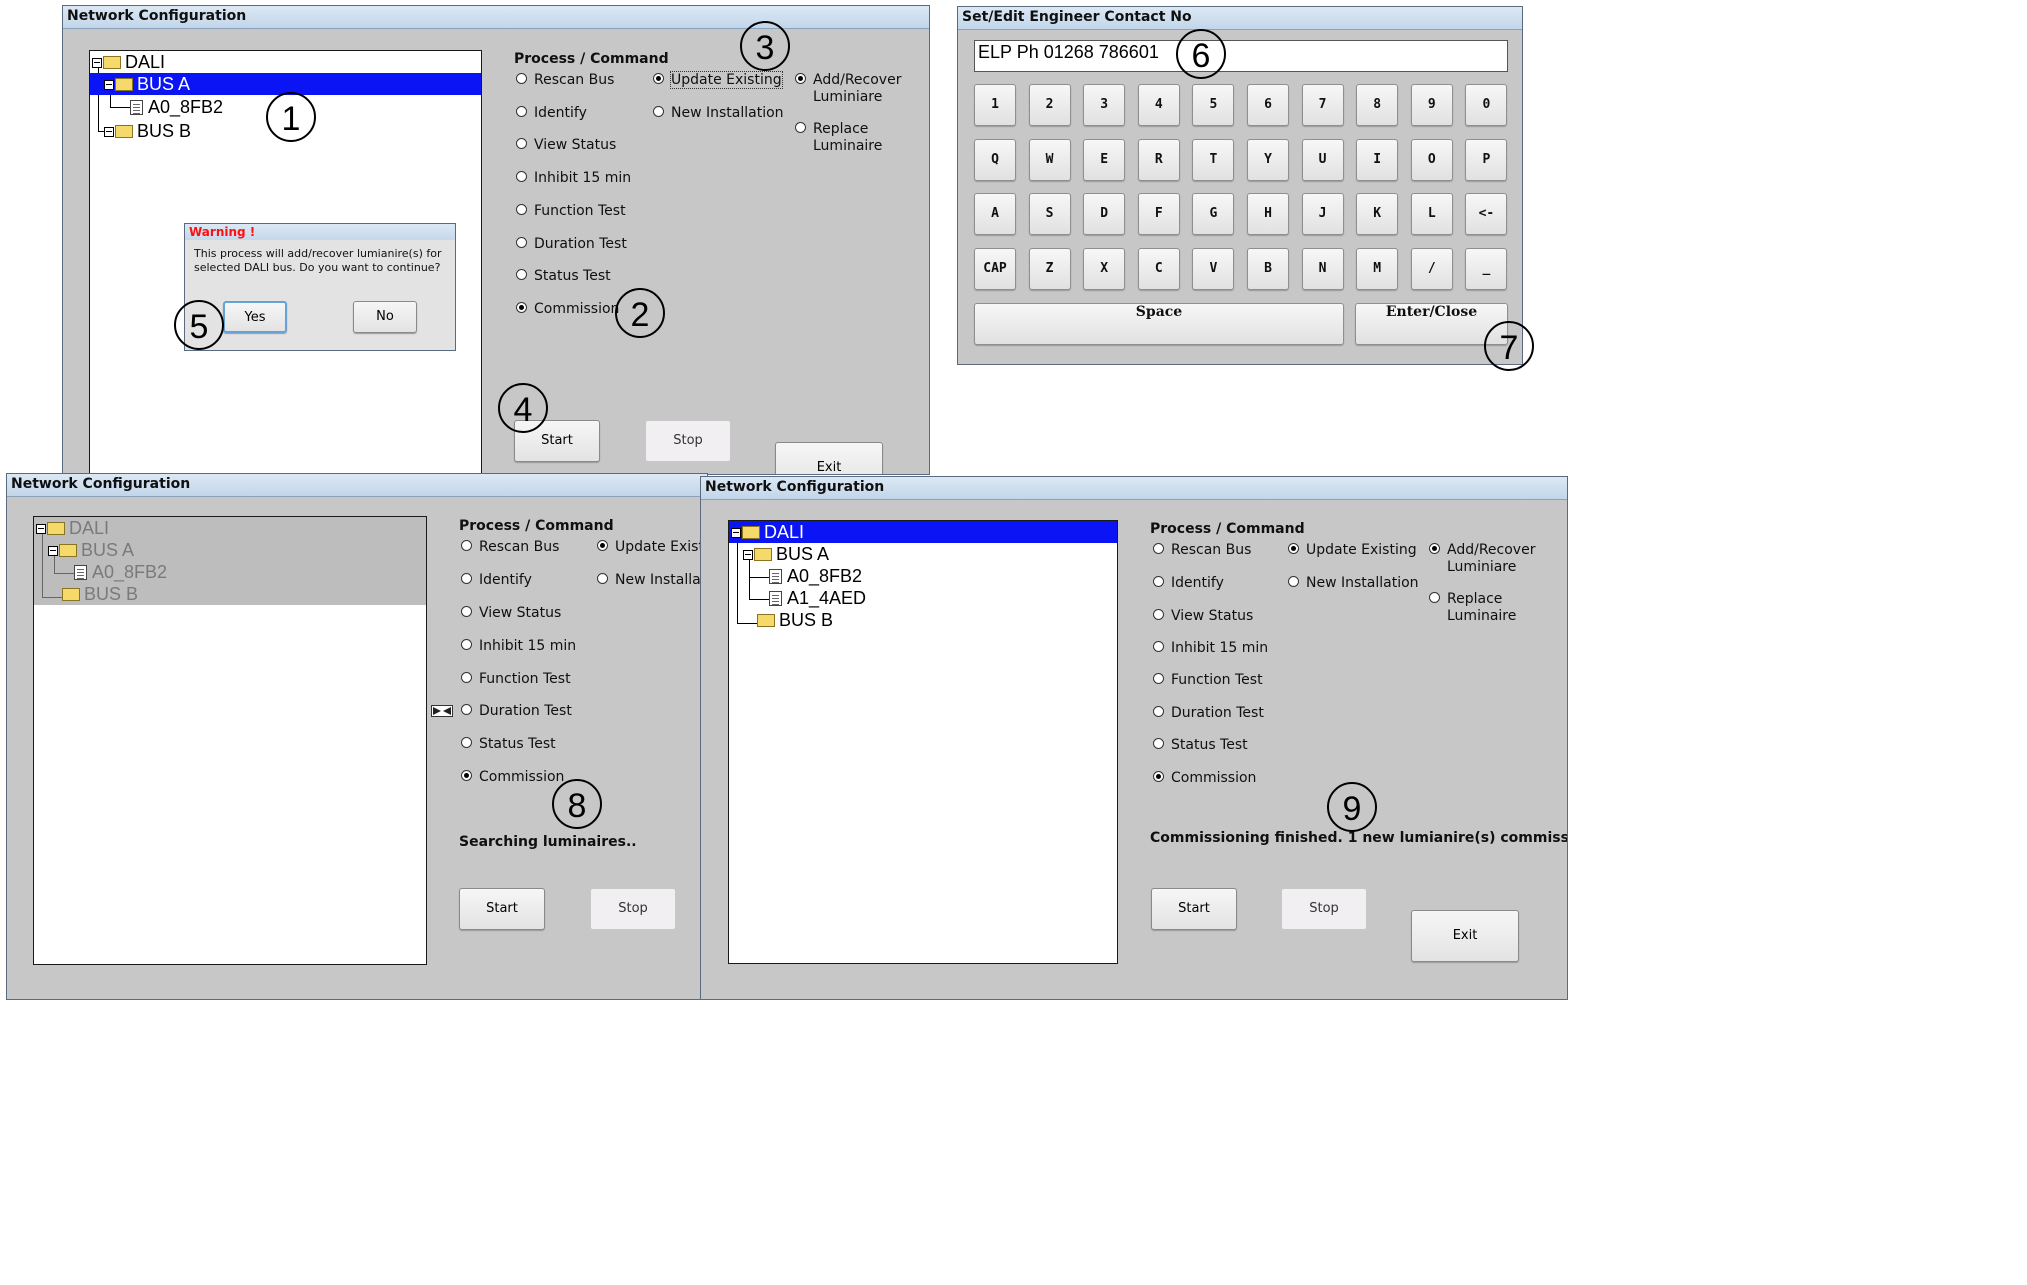  Describe the element at coordinates (1486, 105) in the screenshot. I see `key-0-9: 0` at that location.